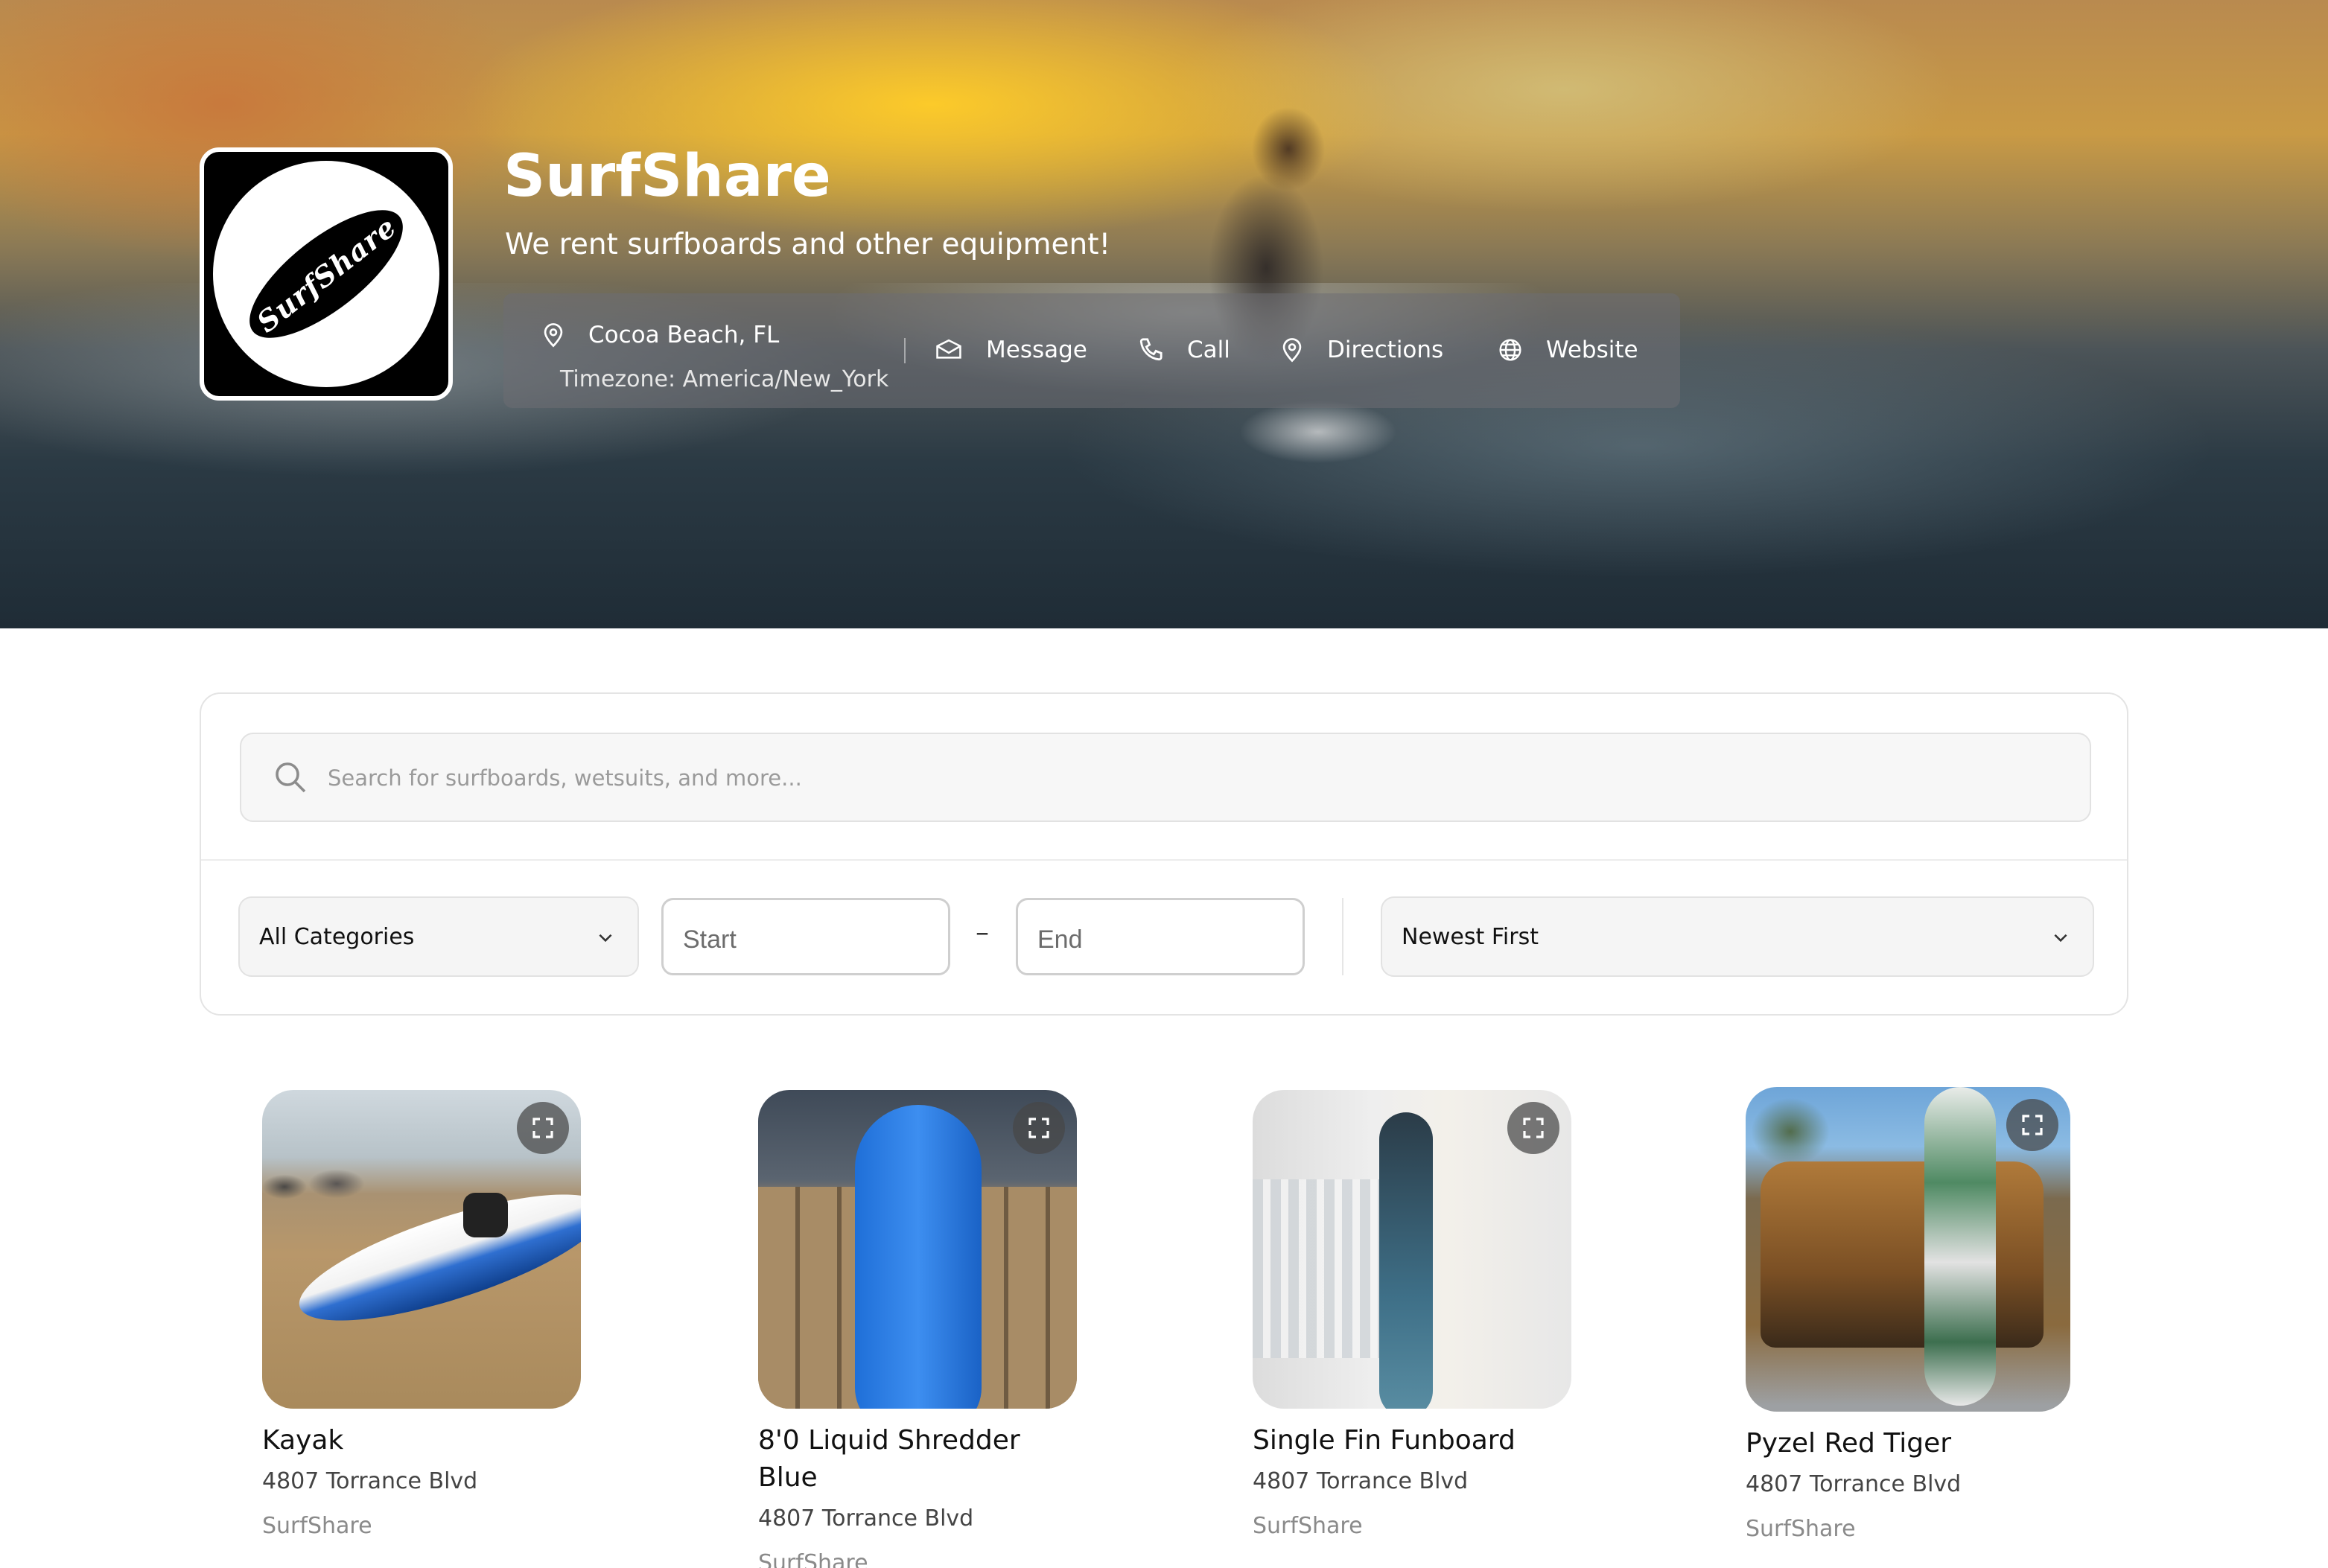 This screenshot has width=2328, height=1568. What do you see at coordinates (667, 176) in the screenshot?
I see `page-title: SurfShare` at bounding box center [667, 176].